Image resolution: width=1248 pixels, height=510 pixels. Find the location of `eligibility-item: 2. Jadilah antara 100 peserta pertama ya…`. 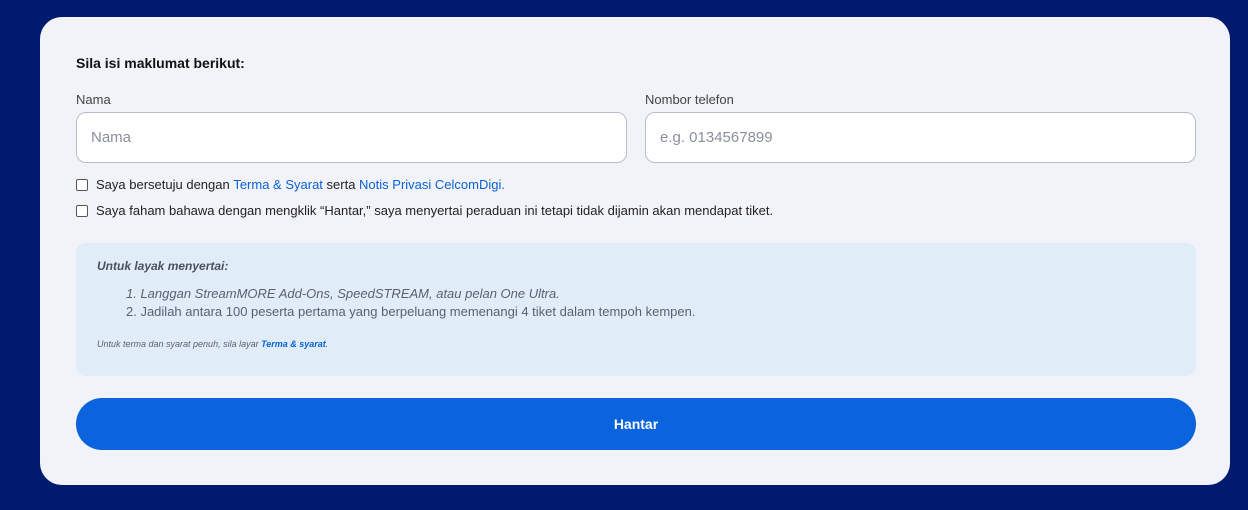

eligibility-item: 2. Jadilah antara 100 peserta pertama ya… is located at coordinates (411, 311).